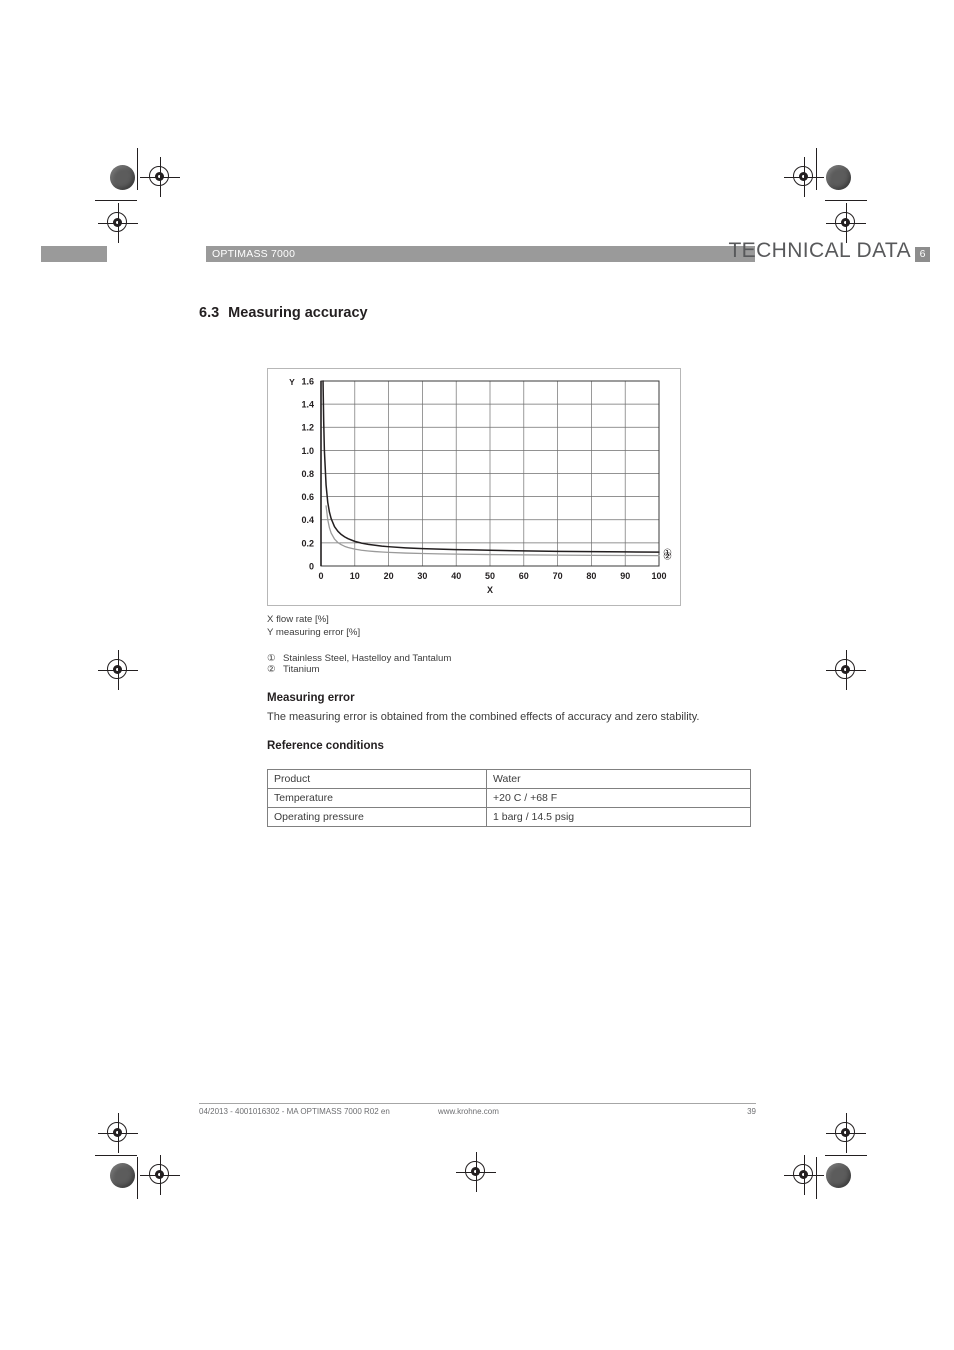 This screenshot has width=954, height=1350. What do you see at coordinates (618, 817) in the screenshot?
I see `table-cell-value: 1 barg / 14.5 psig` at bounding box center [618, 817].